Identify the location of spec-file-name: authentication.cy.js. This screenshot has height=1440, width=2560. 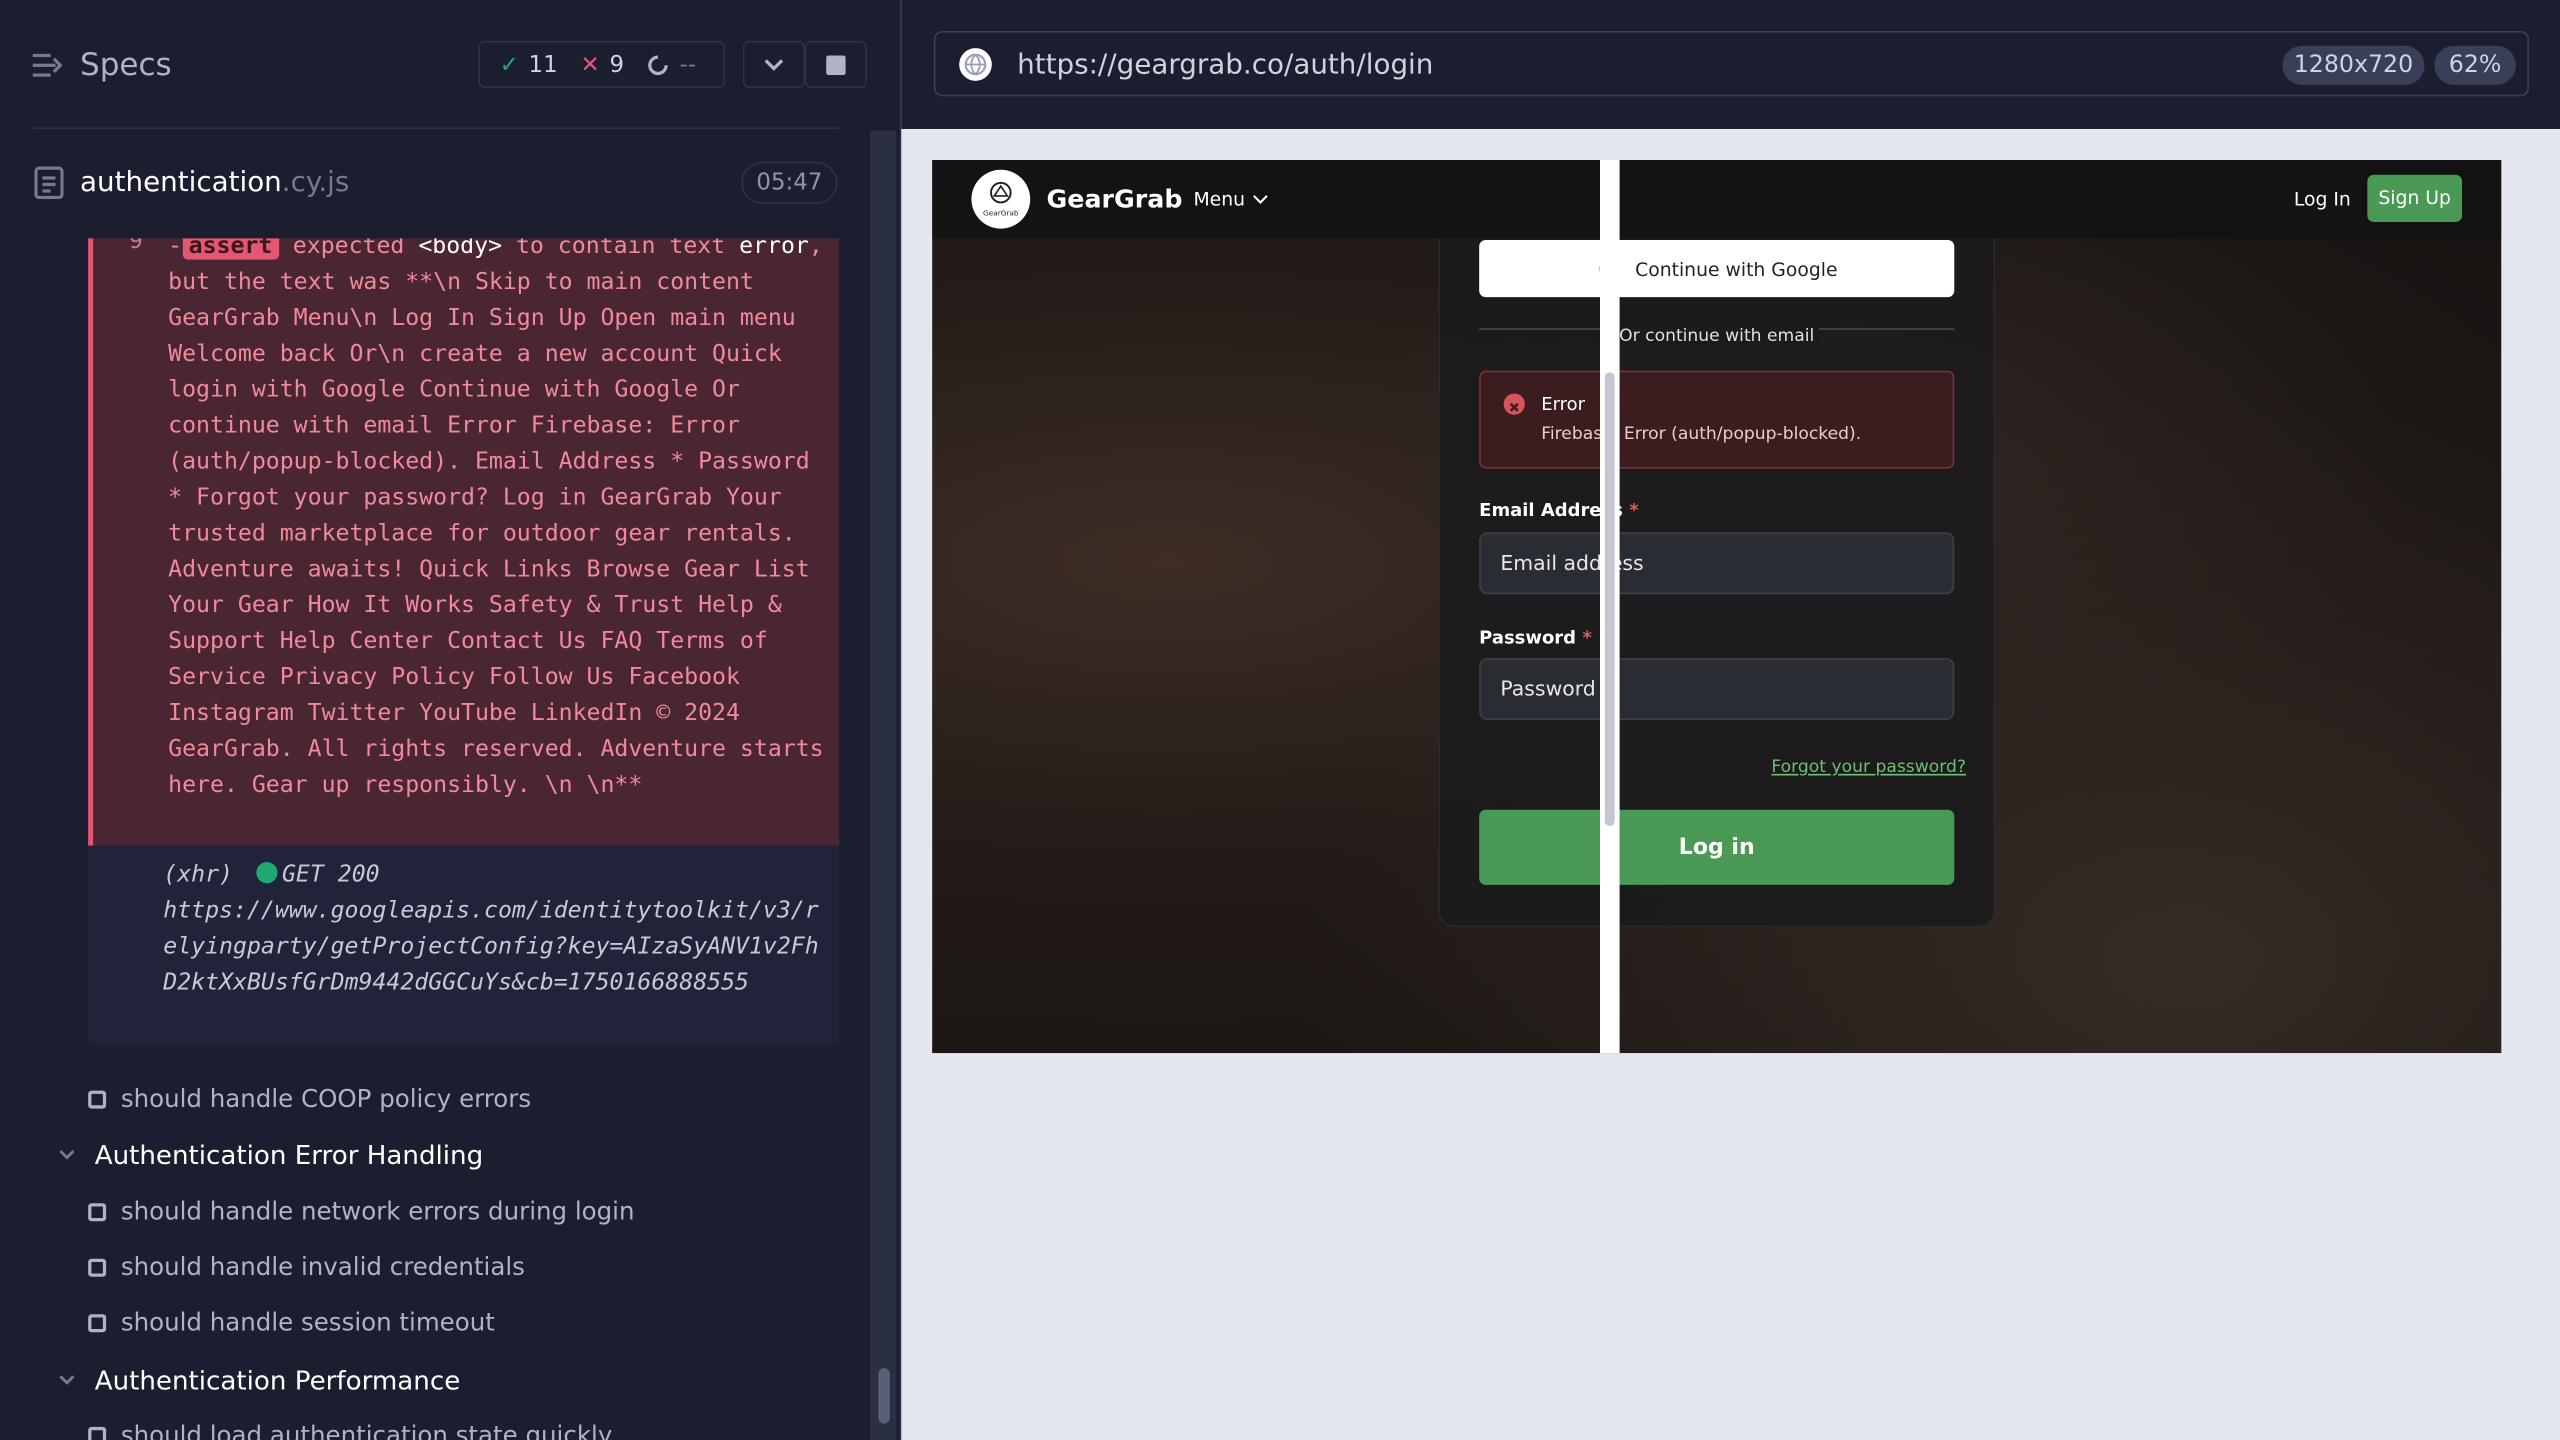
(214, 183).